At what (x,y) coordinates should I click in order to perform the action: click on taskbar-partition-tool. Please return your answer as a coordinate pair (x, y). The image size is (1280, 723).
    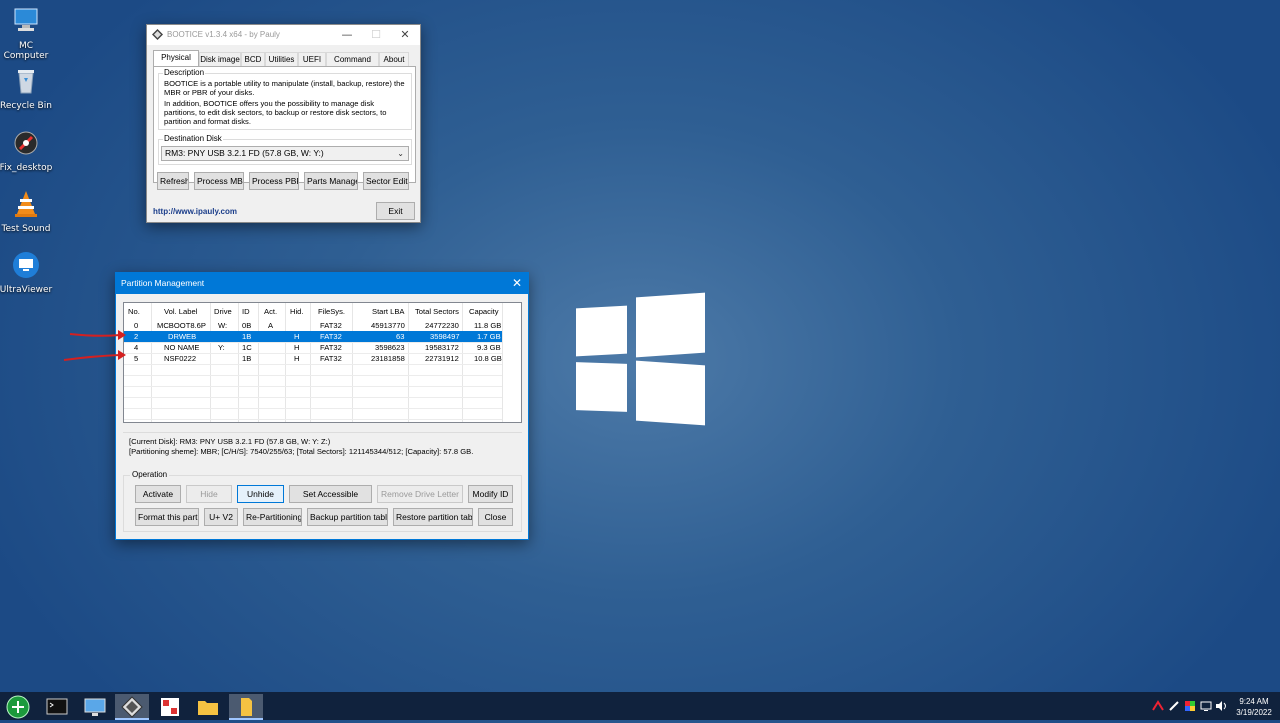
    Looking at the image, I should click on (170, 707).